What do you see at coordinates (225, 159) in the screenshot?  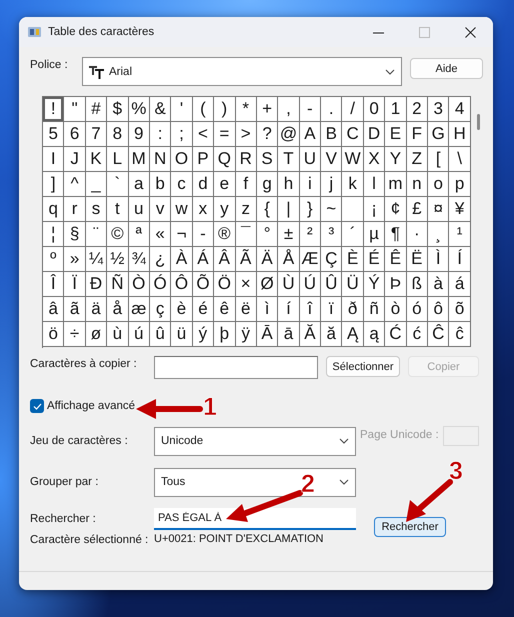 I see `character-cell: Q` at bounding box center [225, 159].